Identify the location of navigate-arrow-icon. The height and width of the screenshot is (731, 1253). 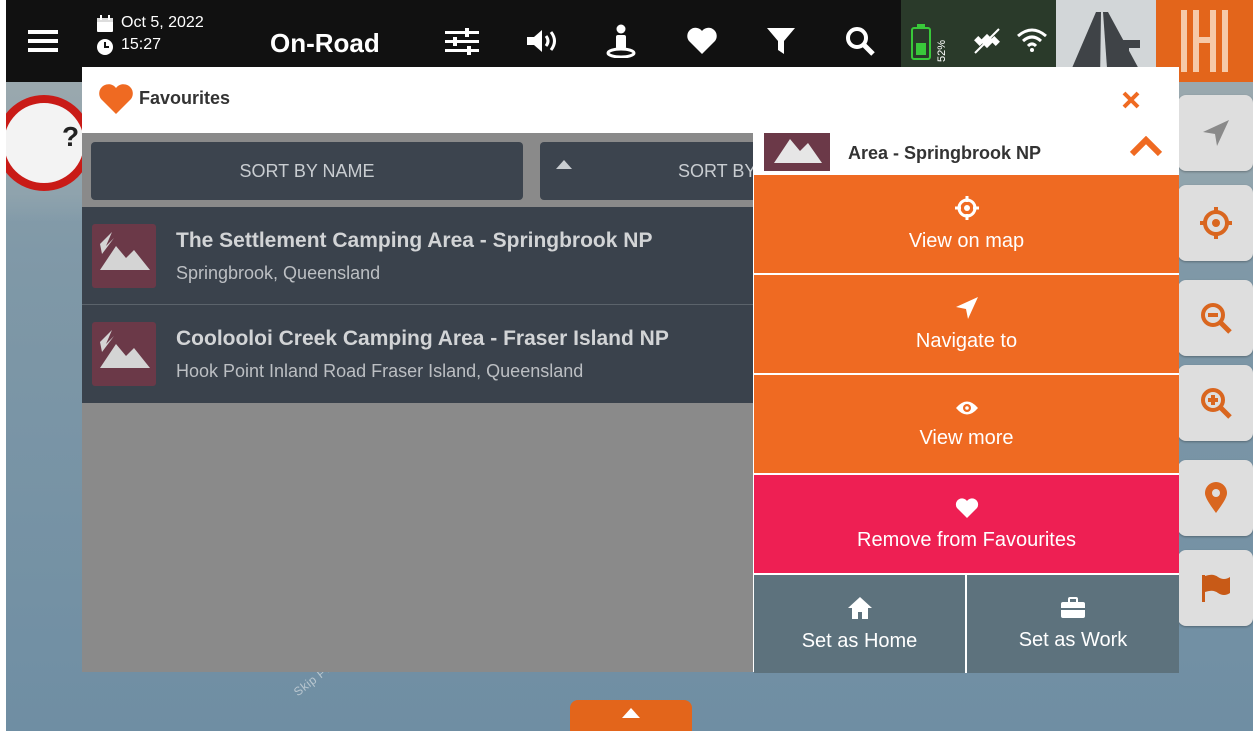
(966, 307).